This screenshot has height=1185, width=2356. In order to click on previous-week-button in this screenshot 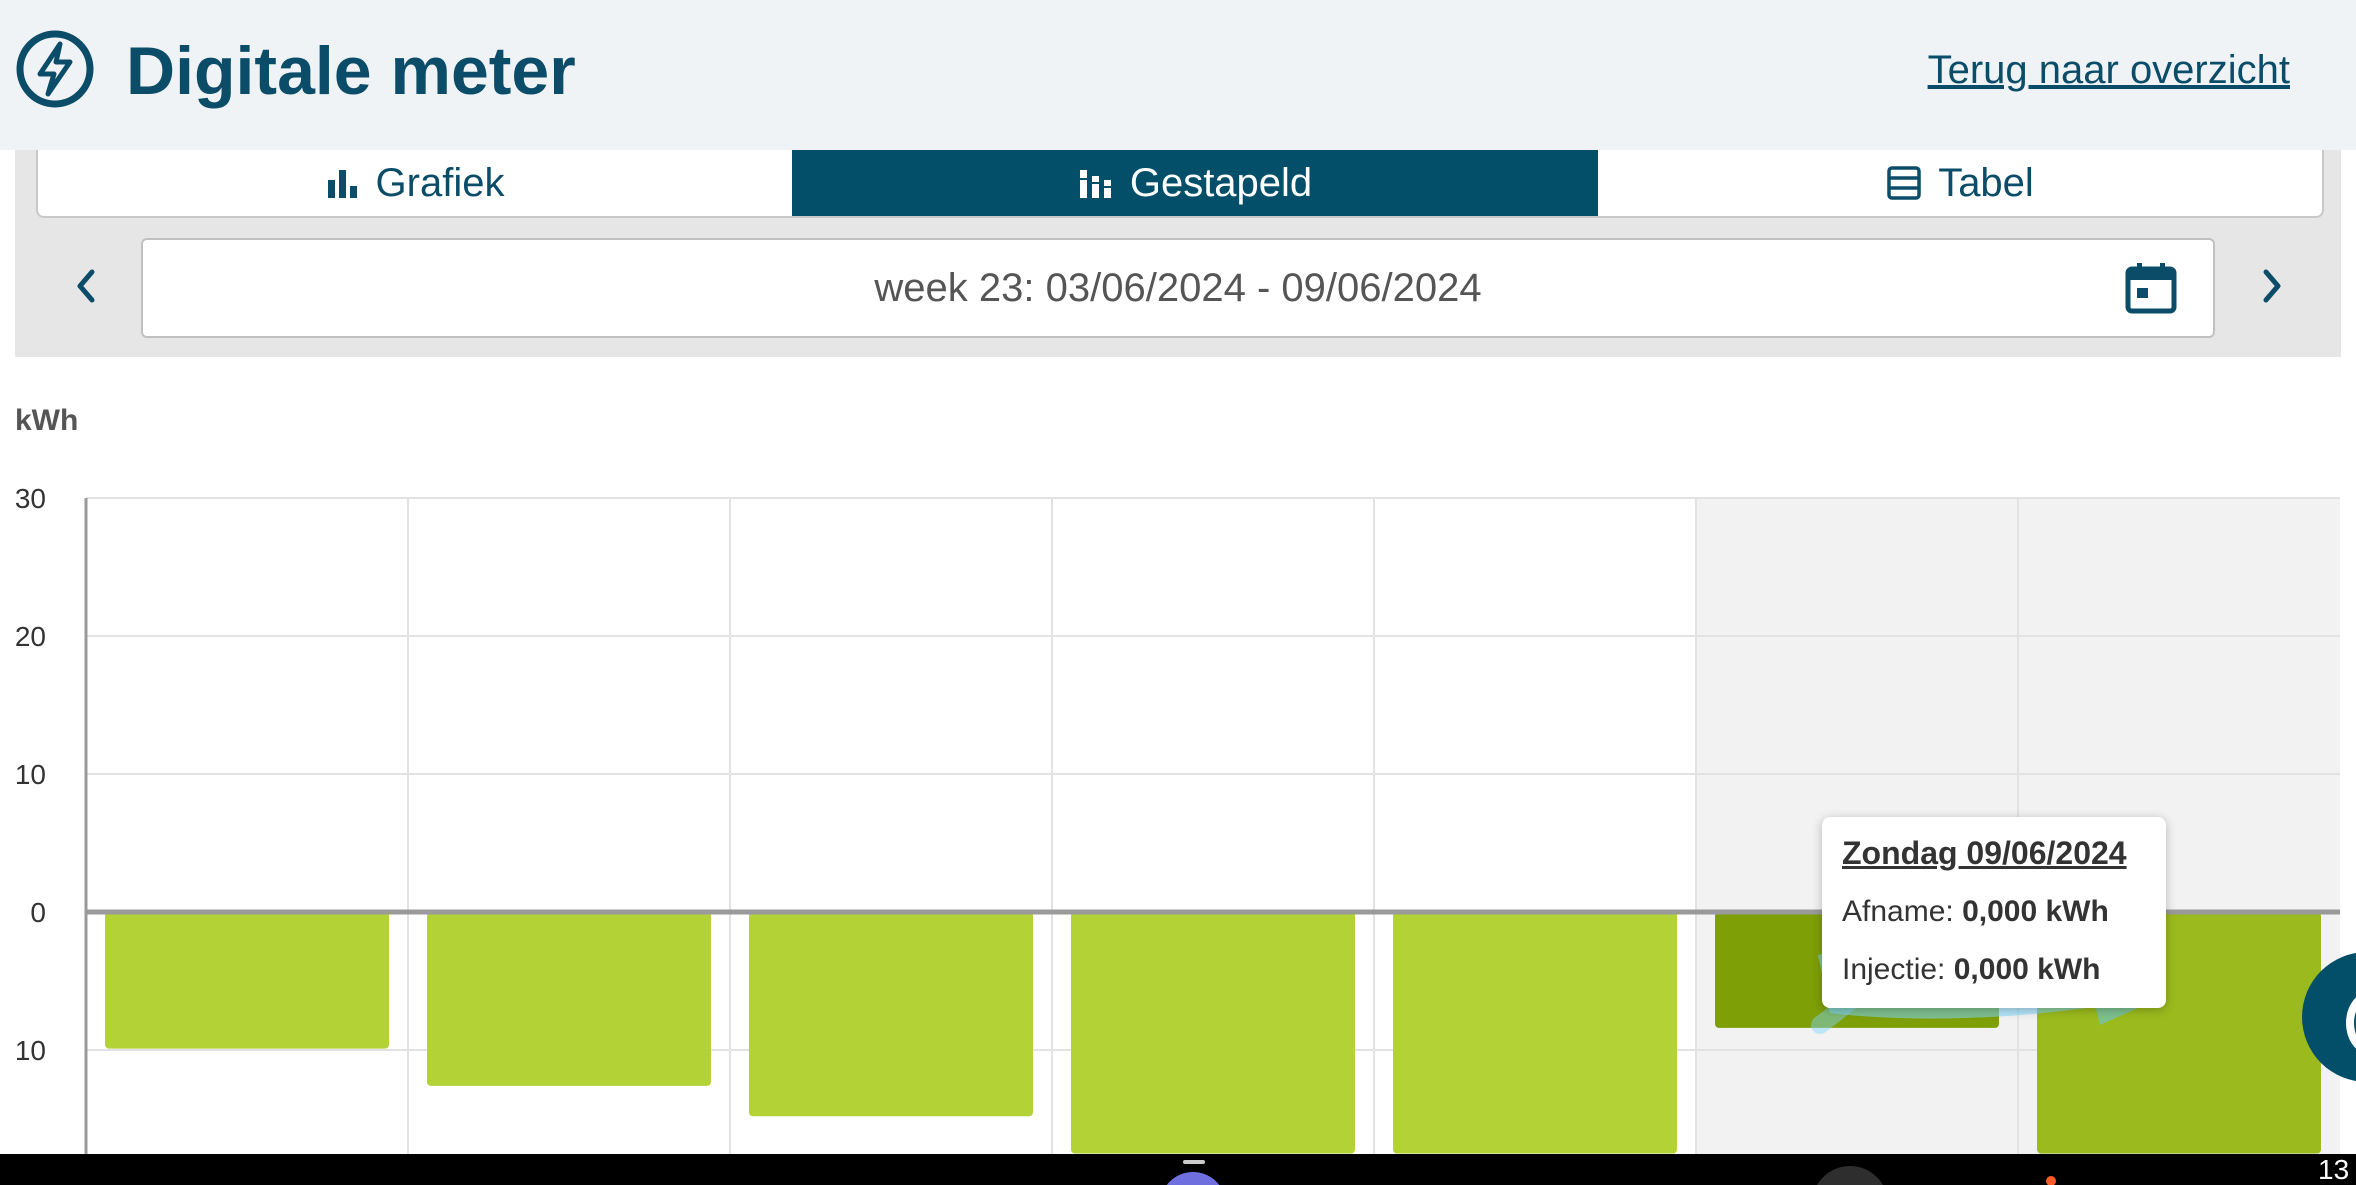, I will do `click(86, 286)`.